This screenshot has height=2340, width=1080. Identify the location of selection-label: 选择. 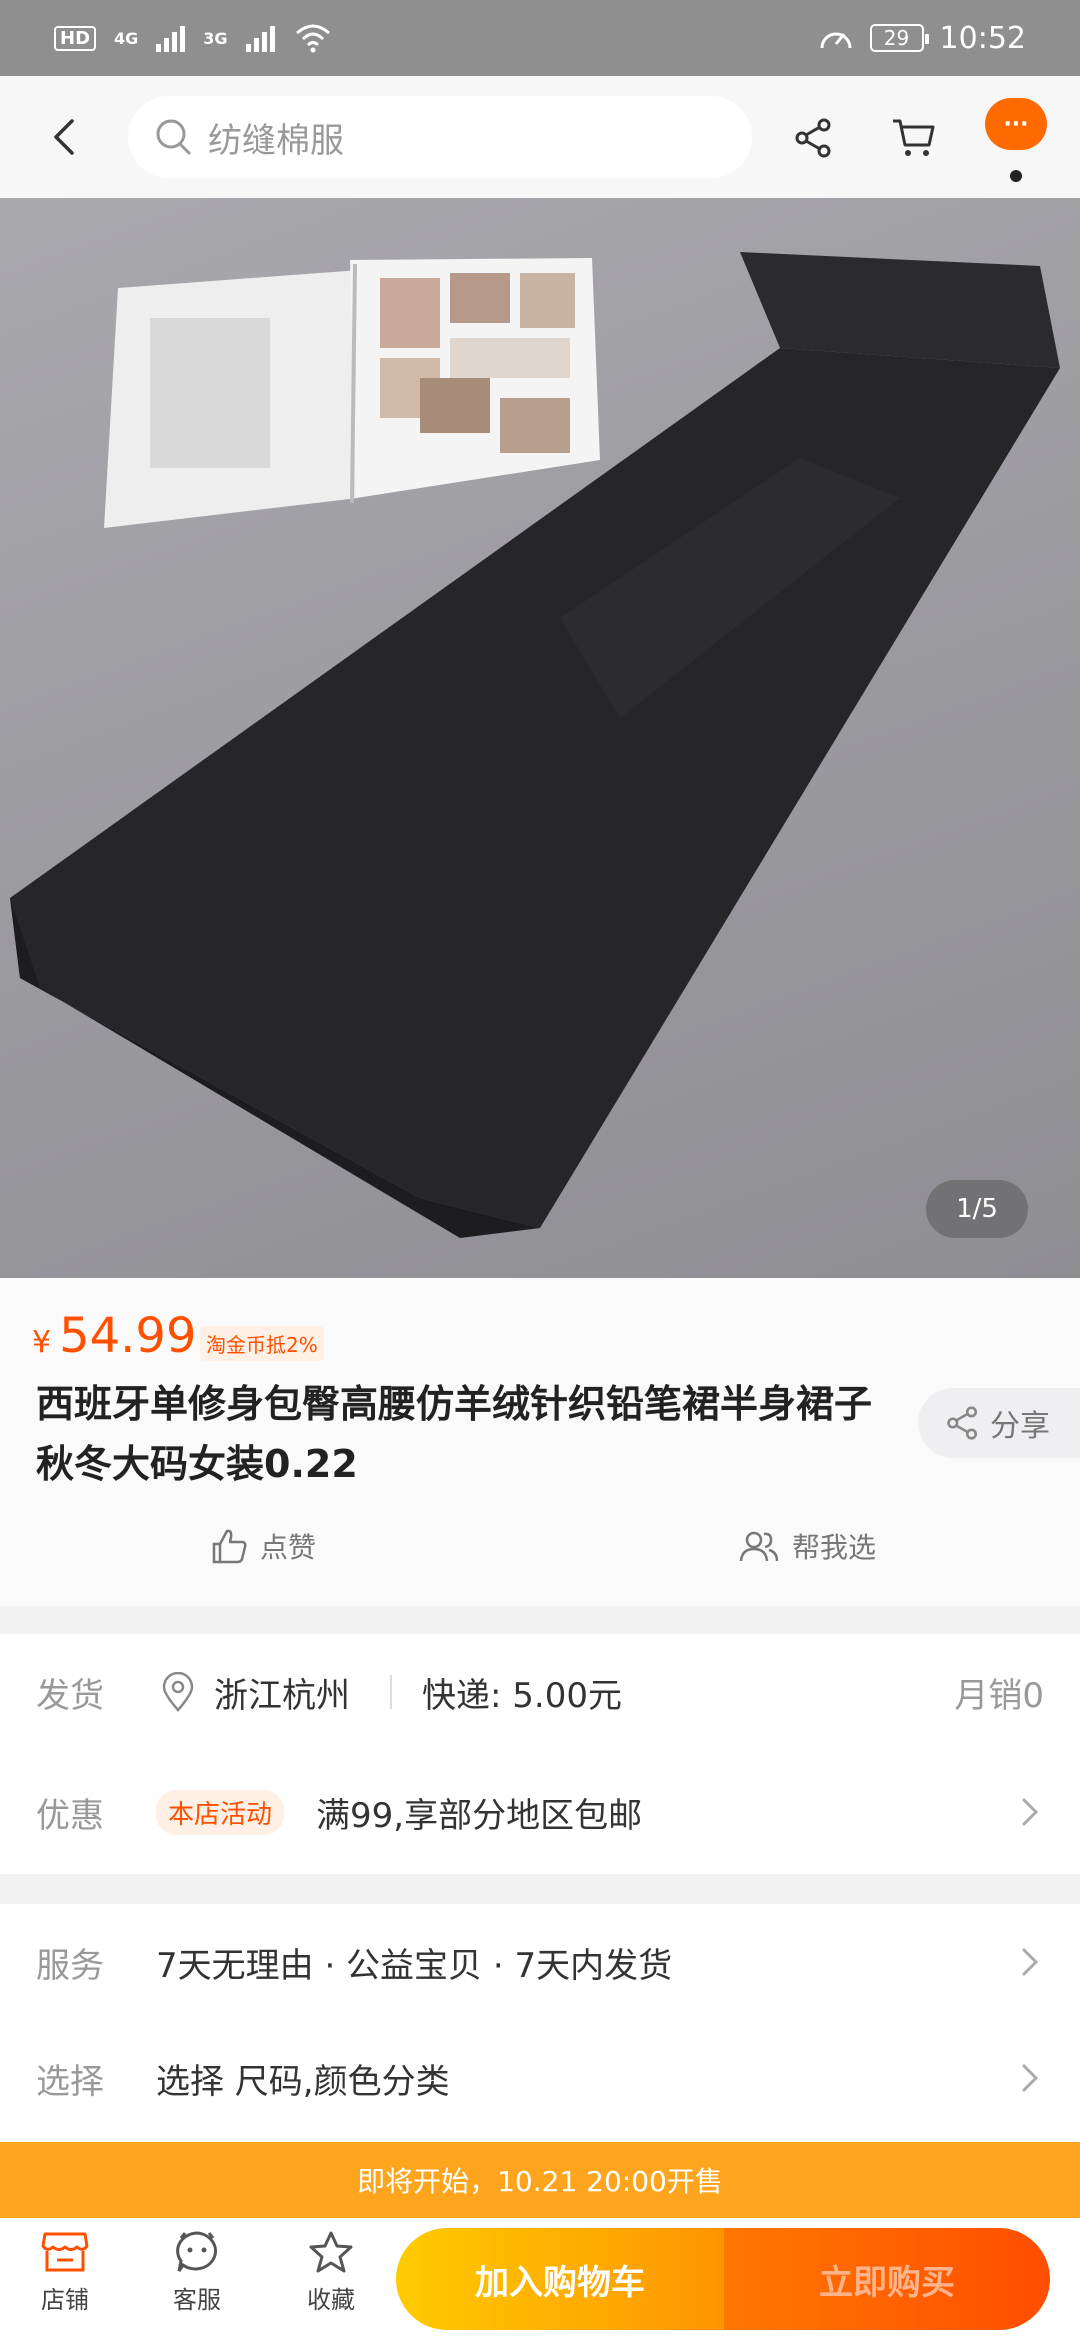
(70, 2081).